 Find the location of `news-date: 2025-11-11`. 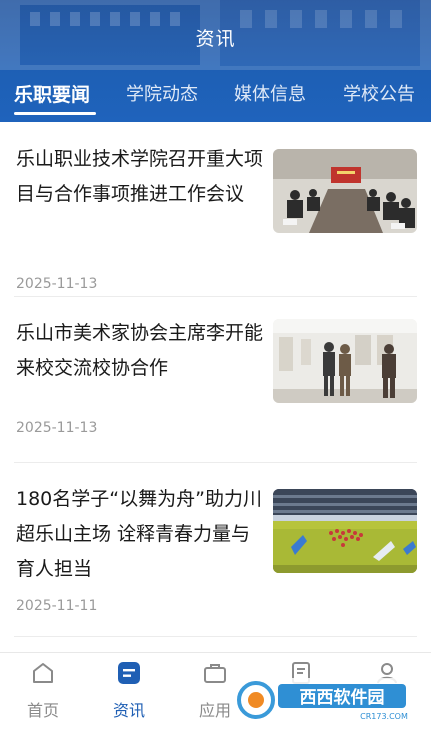

news-date: 2025-11-11 is located at coordinates (57, 606).